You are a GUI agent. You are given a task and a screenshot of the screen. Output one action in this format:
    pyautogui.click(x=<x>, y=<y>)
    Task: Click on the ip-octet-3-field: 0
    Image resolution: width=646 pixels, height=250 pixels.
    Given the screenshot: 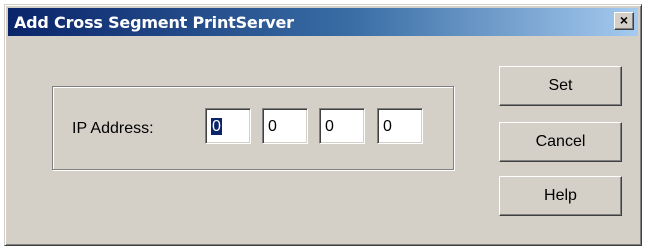 What is the action you would take?
    pyautogui.click(x=342, y=126)
    